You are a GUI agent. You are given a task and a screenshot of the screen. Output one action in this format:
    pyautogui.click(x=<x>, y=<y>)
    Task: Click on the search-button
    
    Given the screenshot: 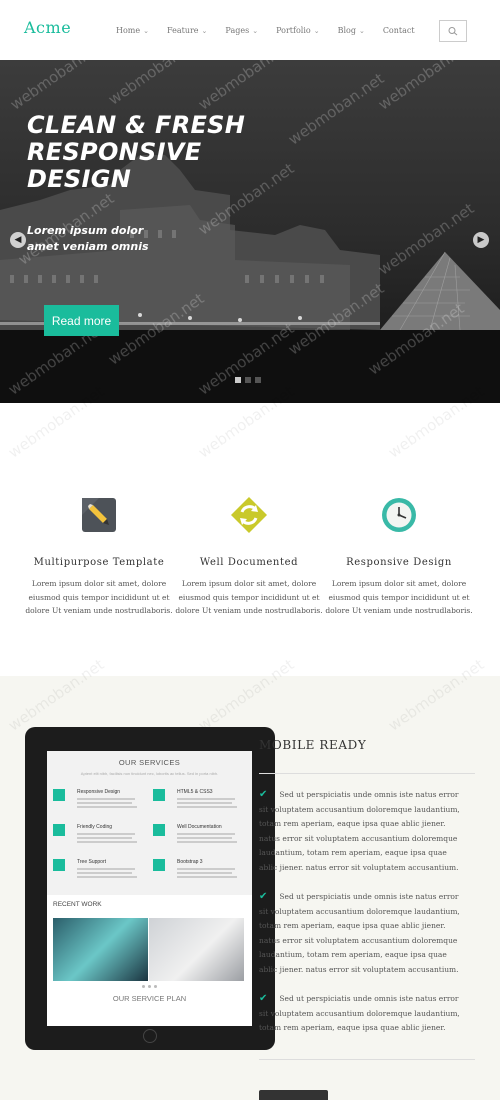 What is the action you would take?
    pyautogui.click(x=453, y=31)
    